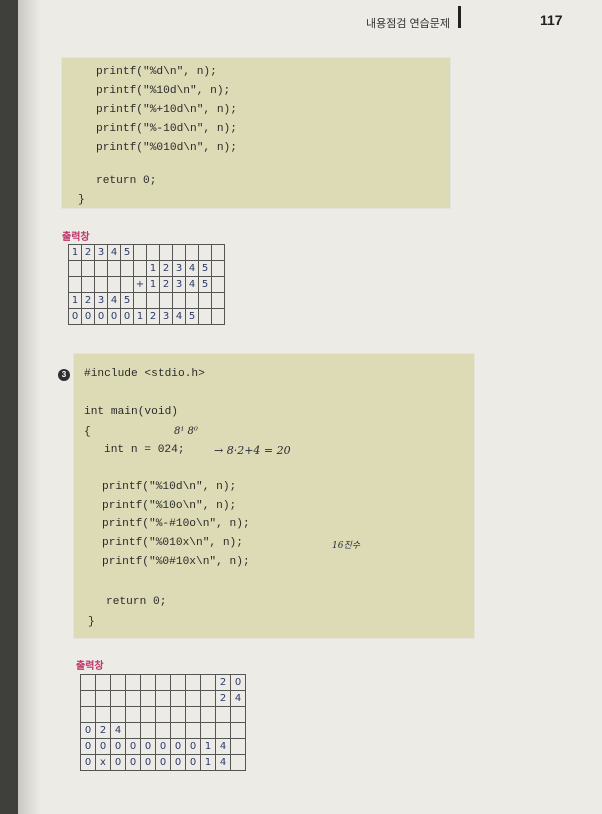  Describe the element at coordinates (346, 546) in the screenshot. I see `handwritten-note-hex: 16진수` at that location.